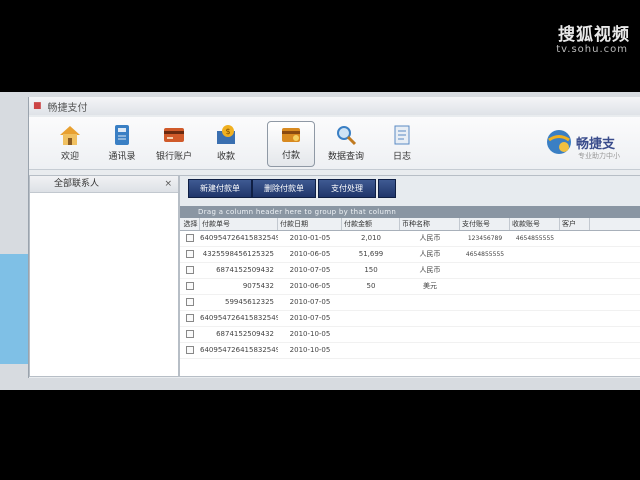  I want to click on window-titlebar: ■ 畅捷支付, so click(334, 106).